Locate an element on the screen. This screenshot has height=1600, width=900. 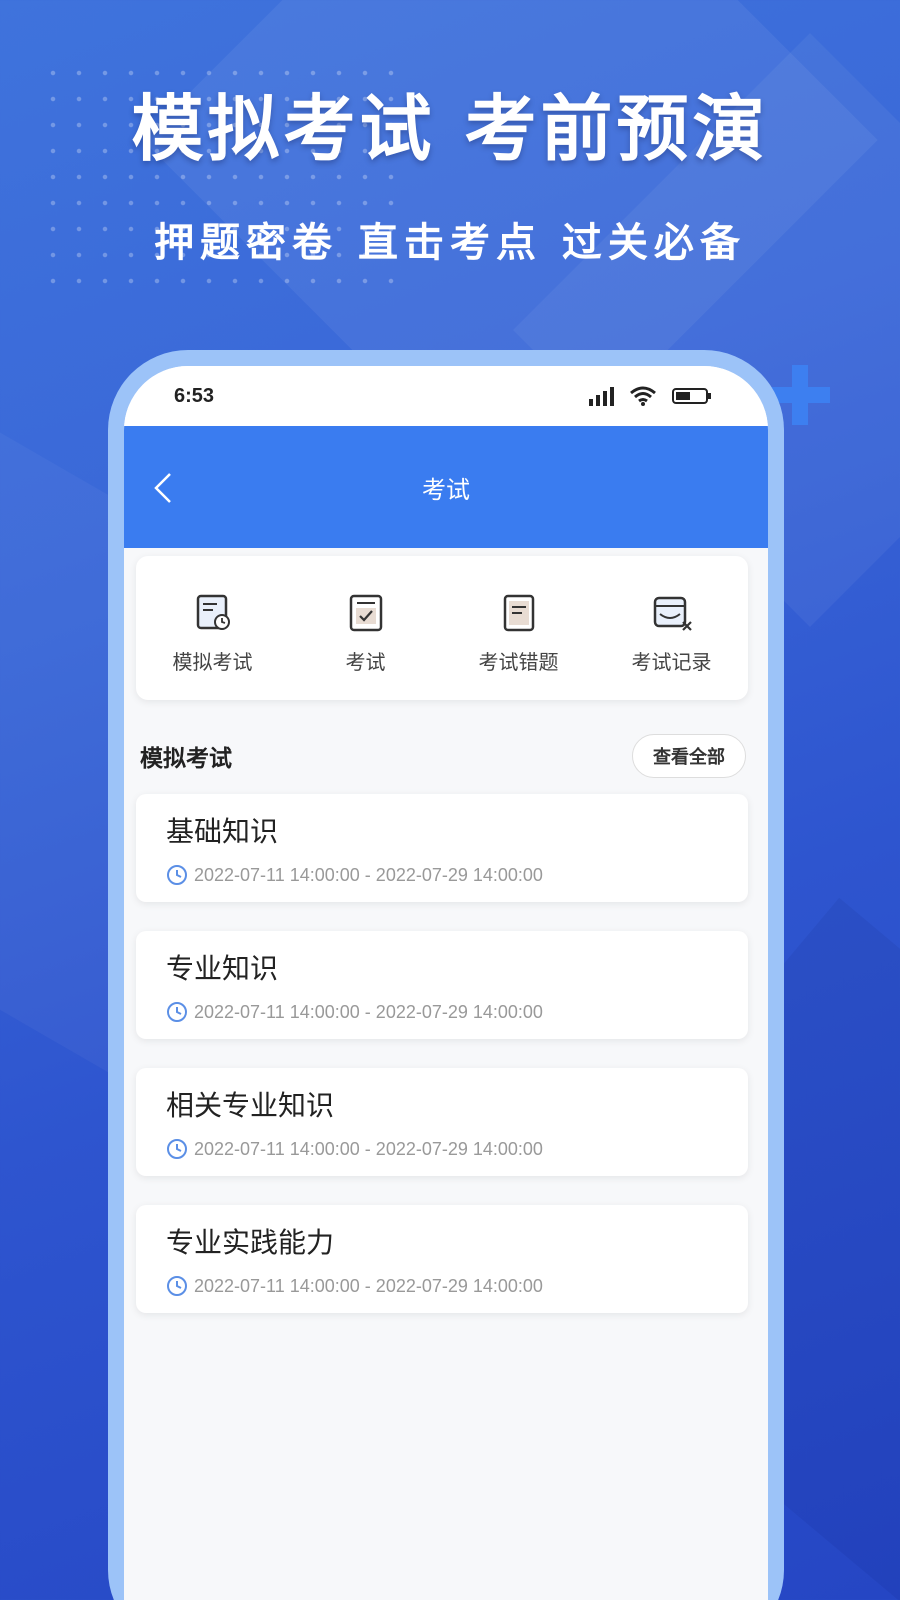
promo-subline: 押题密卷 直击考点 过关必备 is located at coordinates (450, 243).